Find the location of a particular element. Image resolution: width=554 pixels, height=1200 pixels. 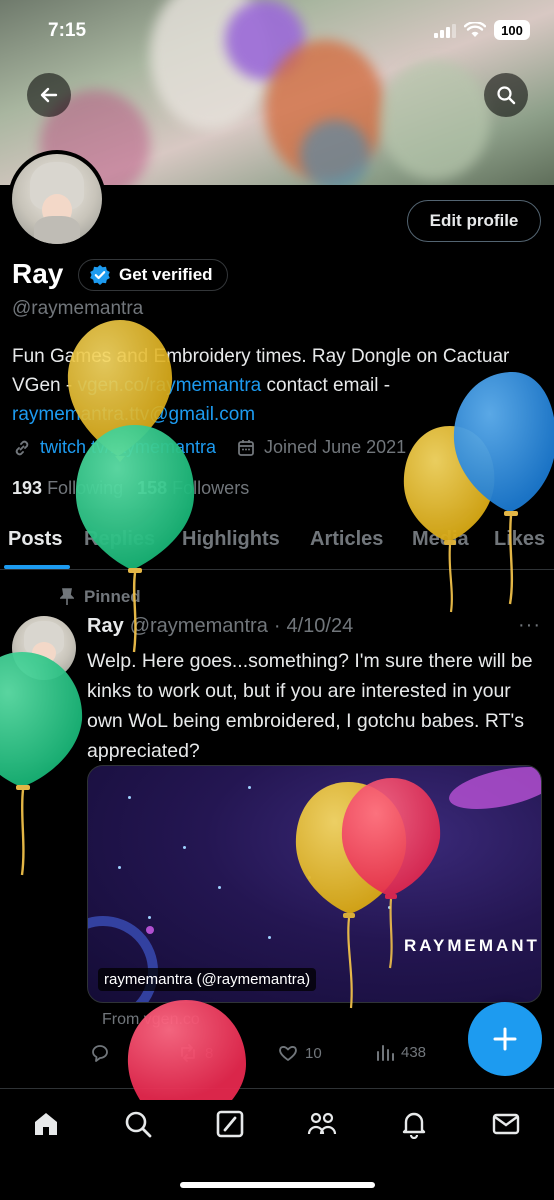

nav-home is located at coordinates (46, 1124).